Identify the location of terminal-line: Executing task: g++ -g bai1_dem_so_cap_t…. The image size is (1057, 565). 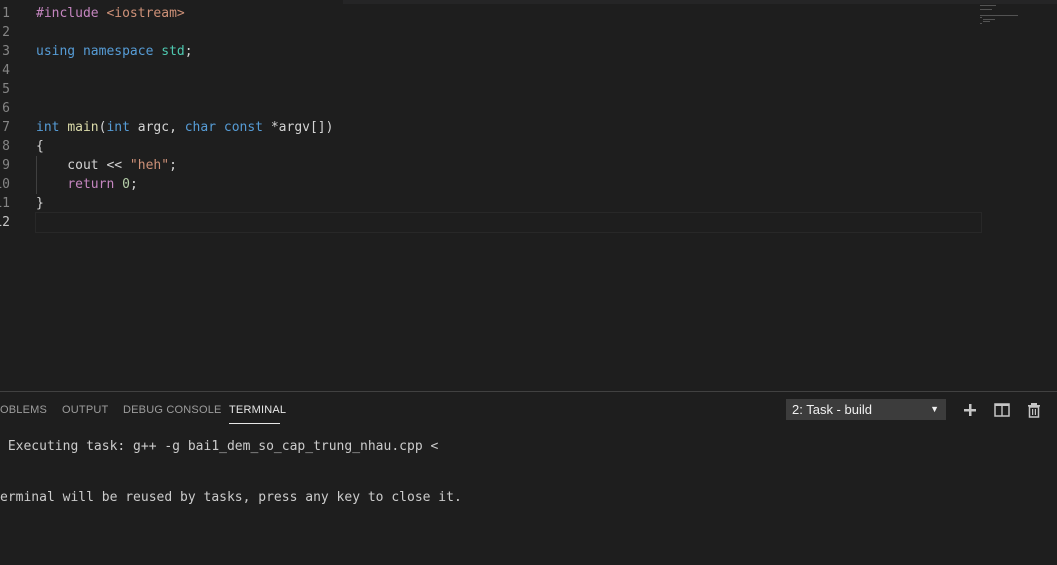
(219, 446).